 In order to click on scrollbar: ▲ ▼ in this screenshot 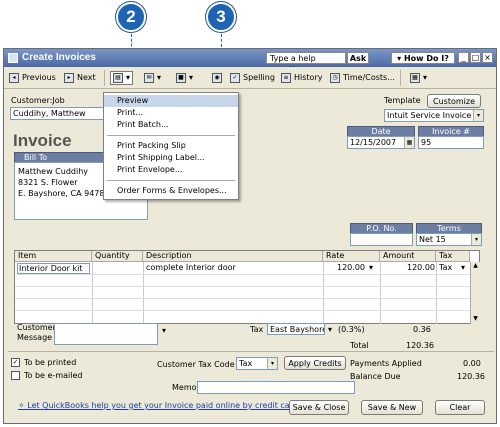, I will do `click(475, 293)`.